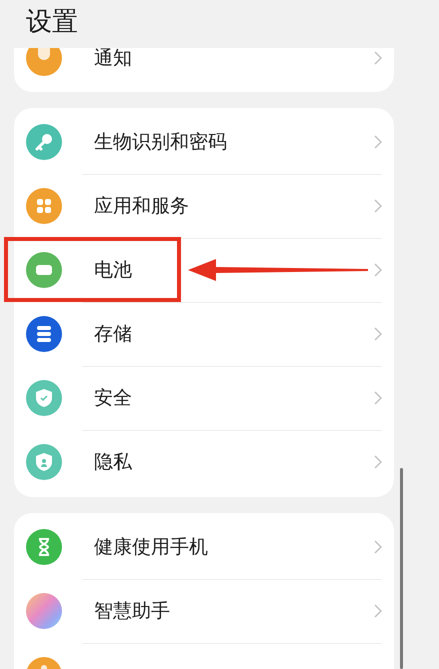 This screenshot has width=439, height=669. What do you see at coordinates (113, 398) in the screenshot?
I see `item-label: 安全` at bounding box center [113, 398].